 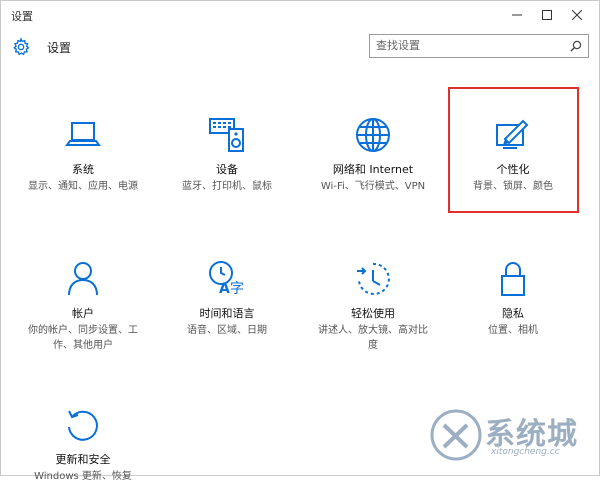 What do you see at coordinates (227, 169) in the screenshot?
I see `tile-devices-title: 设备` at bounding box center [227, 169].